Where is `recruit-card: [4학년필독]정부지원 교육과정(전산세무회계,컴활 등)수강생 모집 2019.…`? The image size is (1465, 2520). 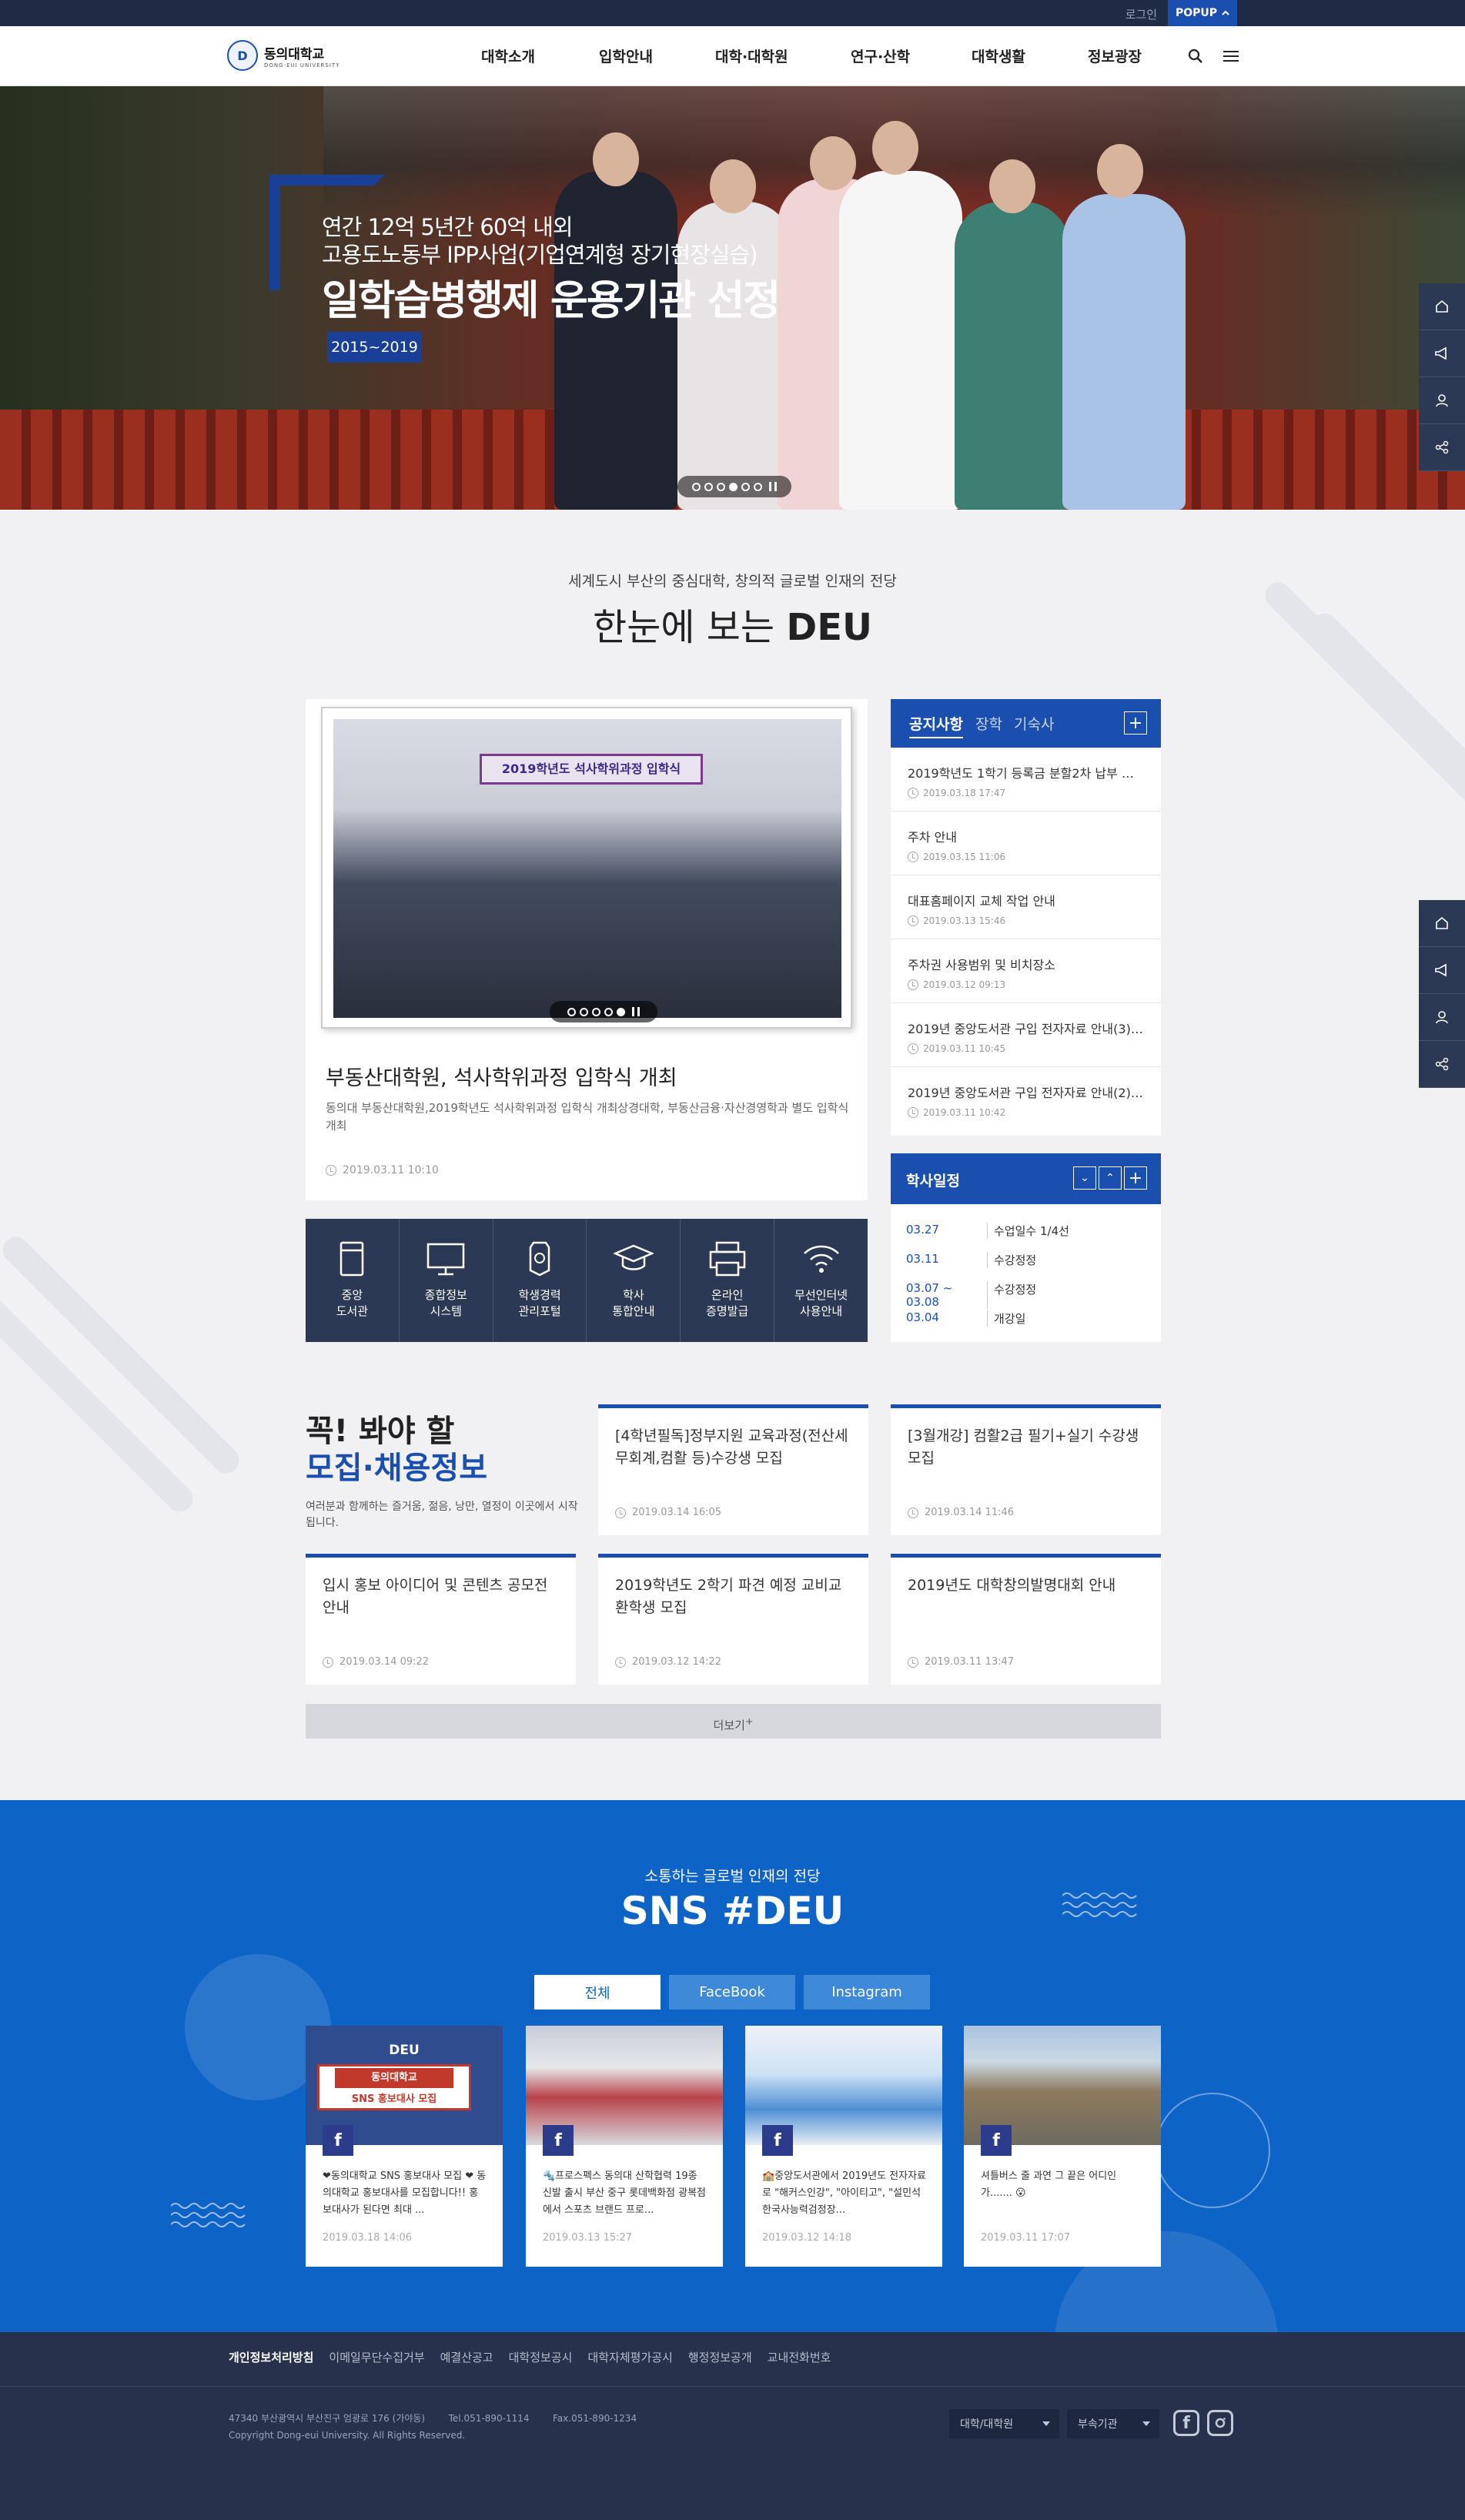 recruit-card: [4학년필독]정부지원 교육과정(전산세무회계,컴활 등)수강생 모집 2019.… is located at coordinates (733, 1469).